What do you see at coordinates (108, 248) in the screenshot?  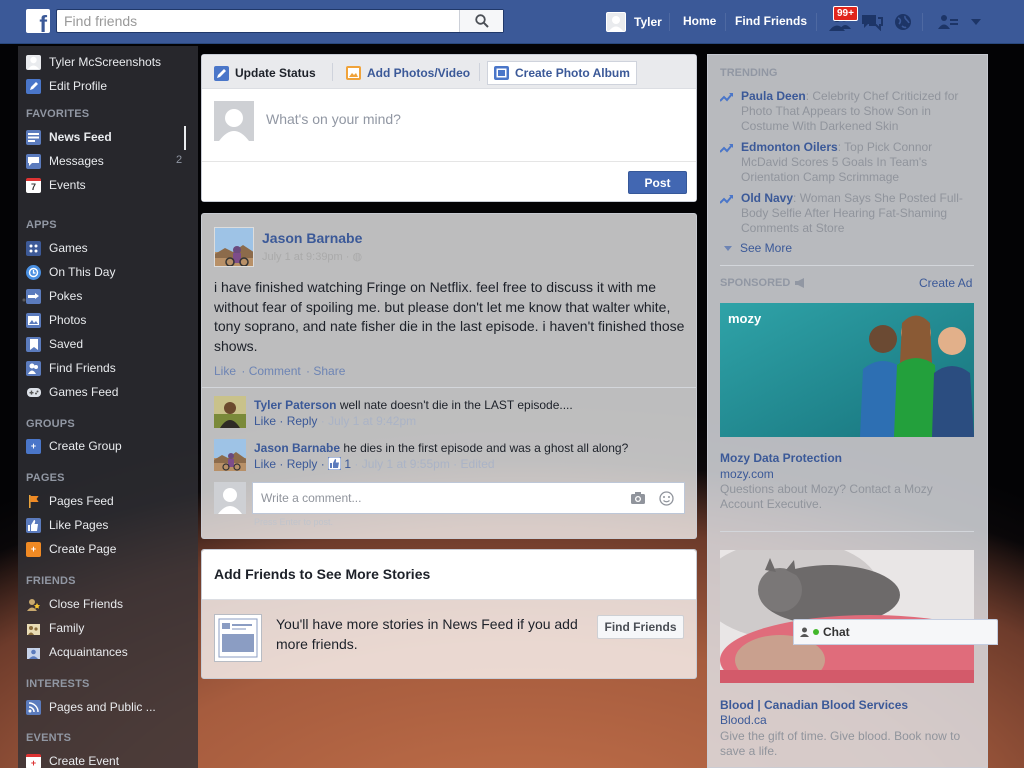 I see `sidebar-item-games: Games` at bounding box center [108, 248].